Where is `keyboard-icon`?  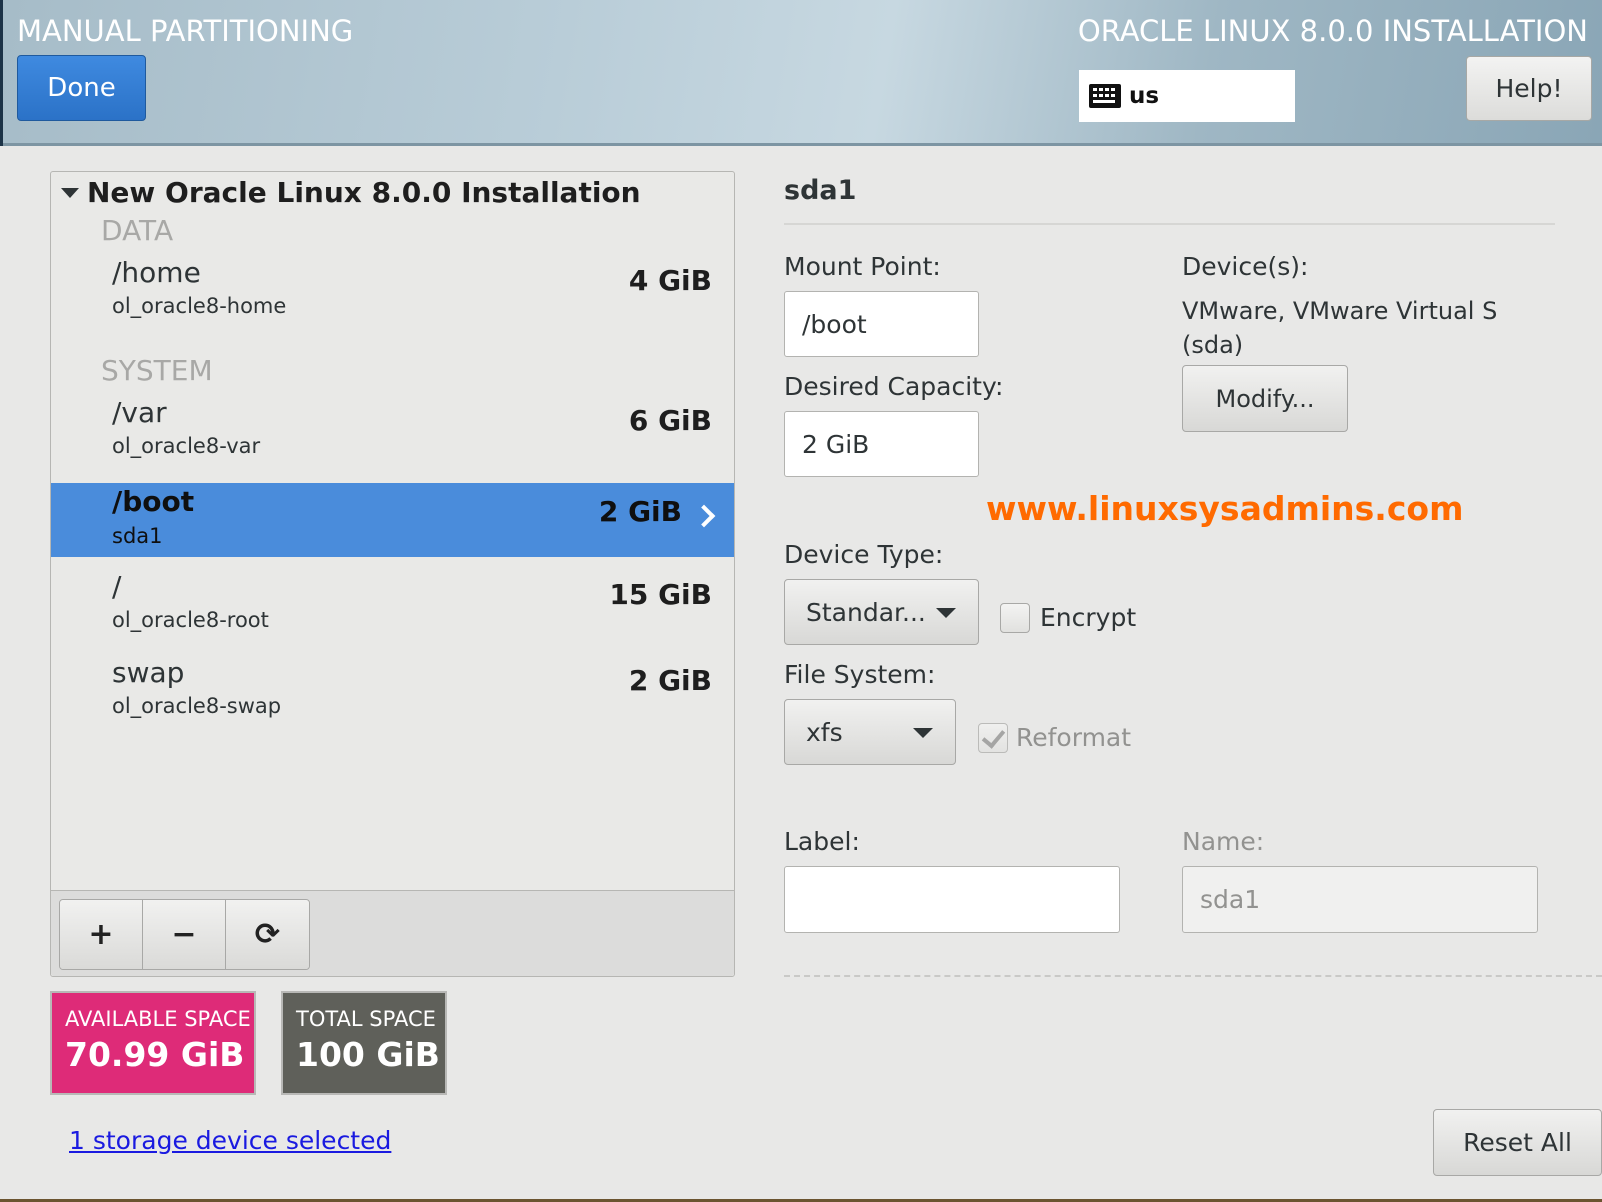
keyboard-icon is located at coordinates (1105, 96).